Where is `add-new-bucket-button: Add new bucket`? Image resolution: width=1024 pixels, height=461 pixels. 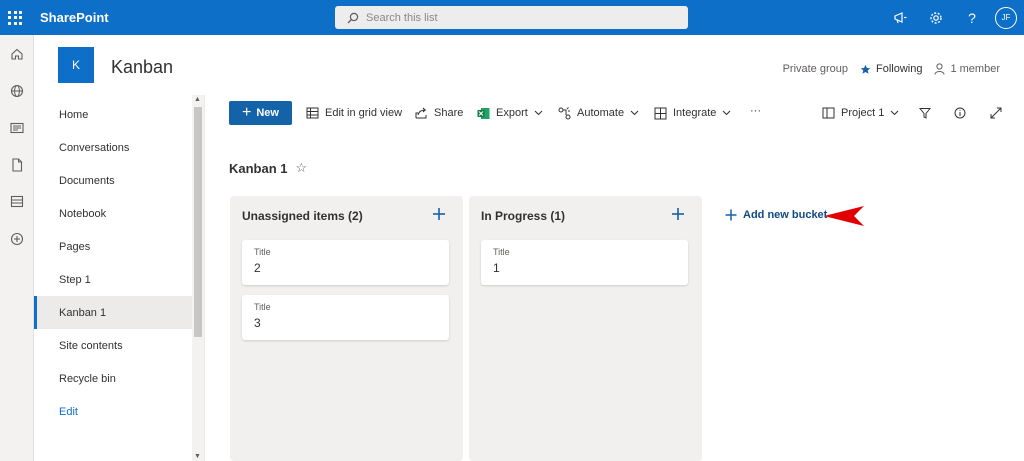
add-new-bucket-button: Add new bucket is located at coordinates (776, 215).